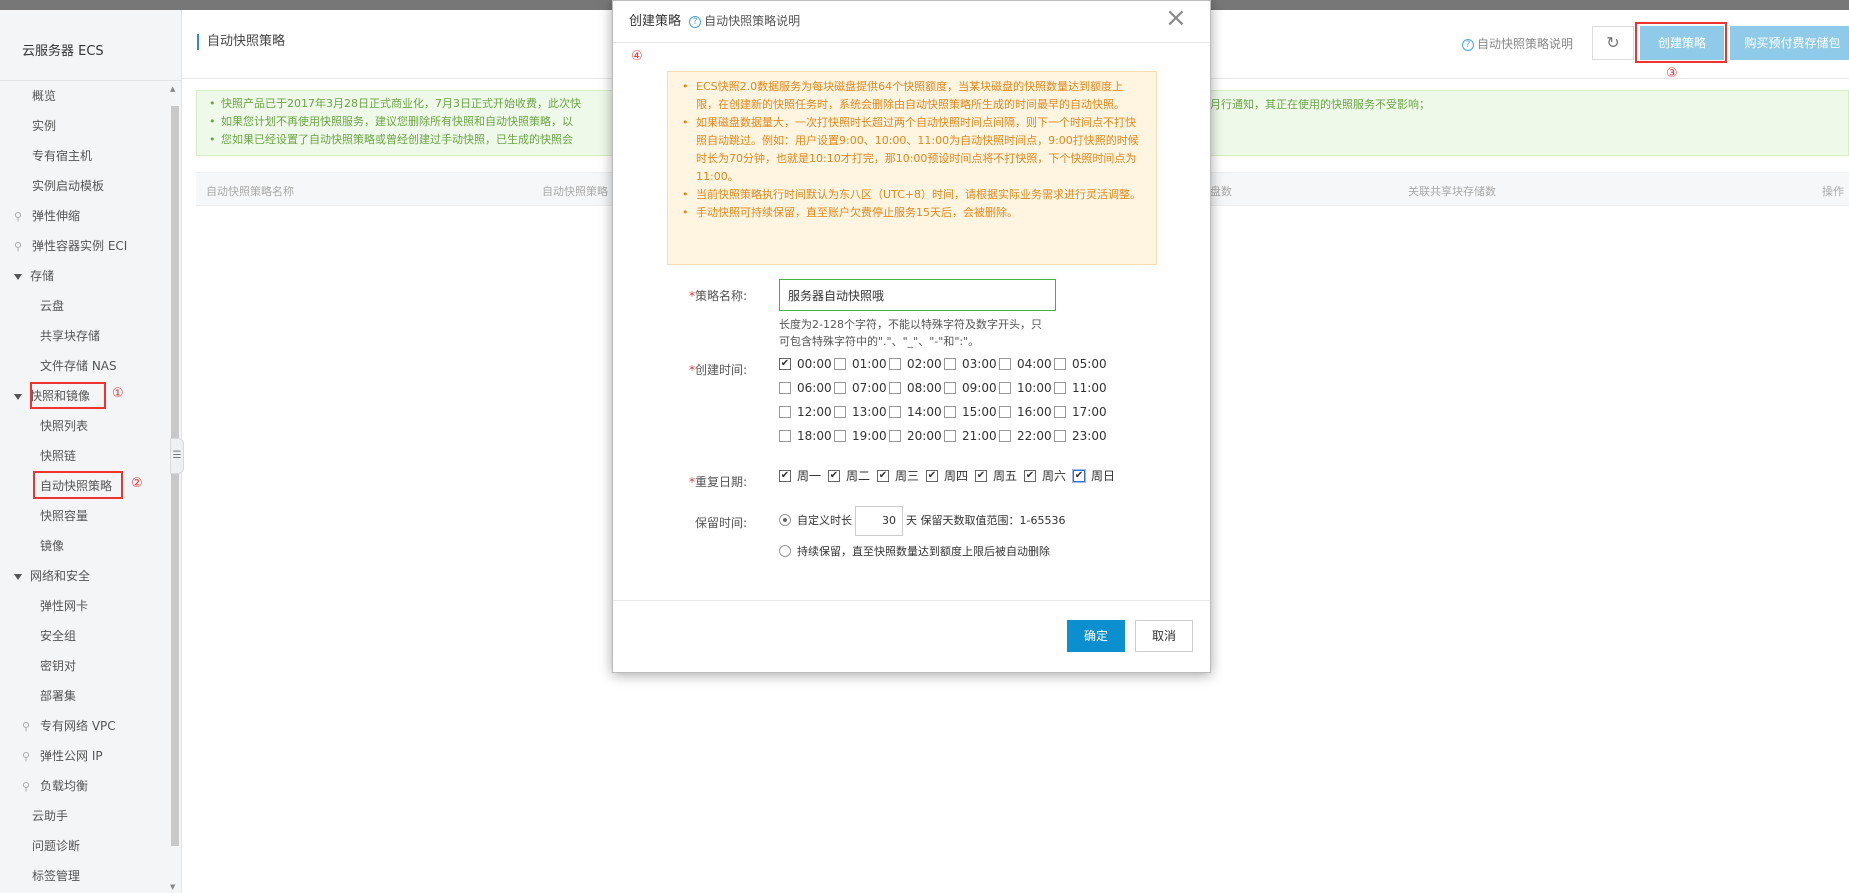 The width and height of the screenshot is (1849, 893). What do you see at coordinates (1164, 636) in the screenshot?
I see `cancel-button: 取消` at bounding box center [1164, 636].